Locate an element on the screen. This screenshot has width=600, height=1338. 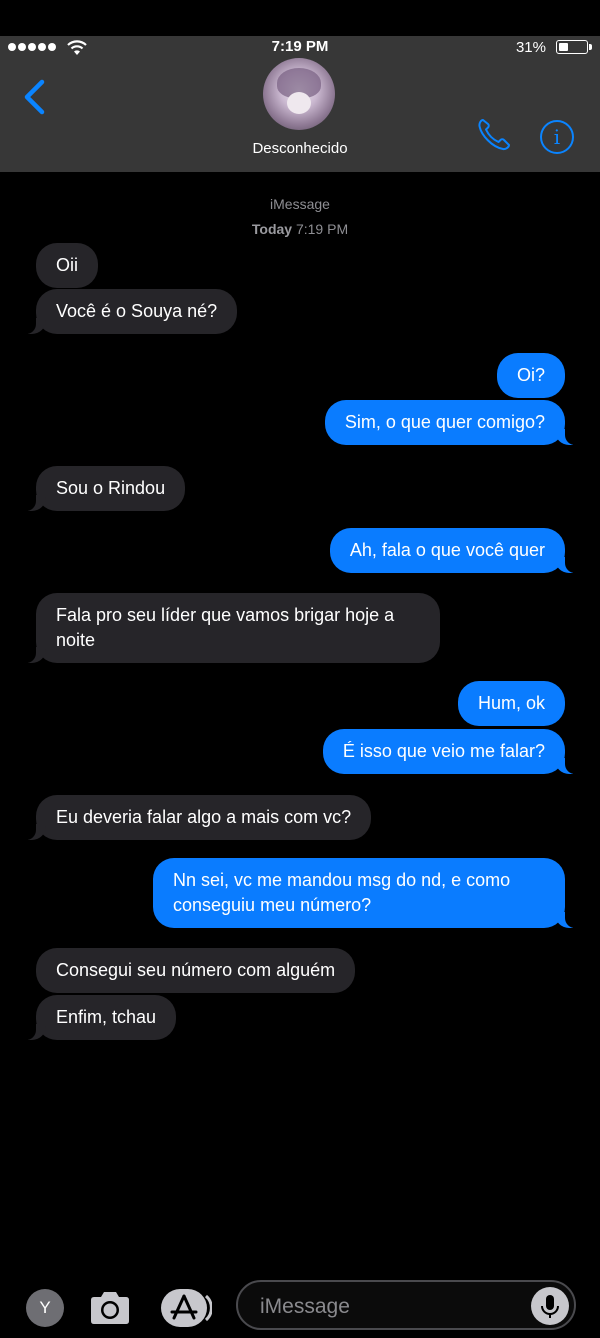
app-drawer-button: Y is located at coordinates (45, 1308).